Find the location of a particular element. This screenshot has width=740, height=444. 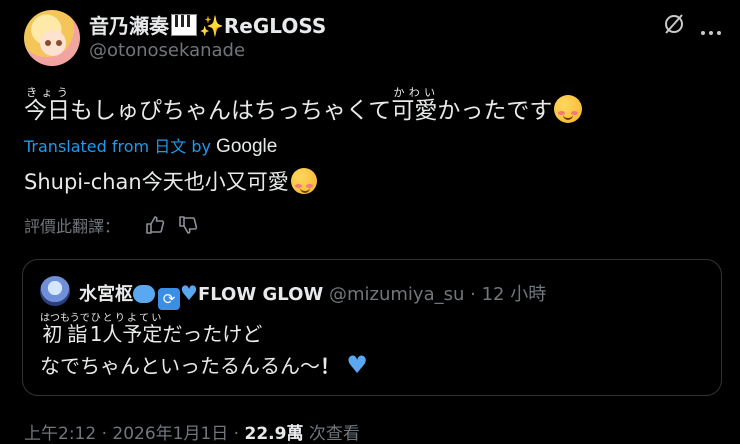

more-options-icon is located at coordinates (713, 27).